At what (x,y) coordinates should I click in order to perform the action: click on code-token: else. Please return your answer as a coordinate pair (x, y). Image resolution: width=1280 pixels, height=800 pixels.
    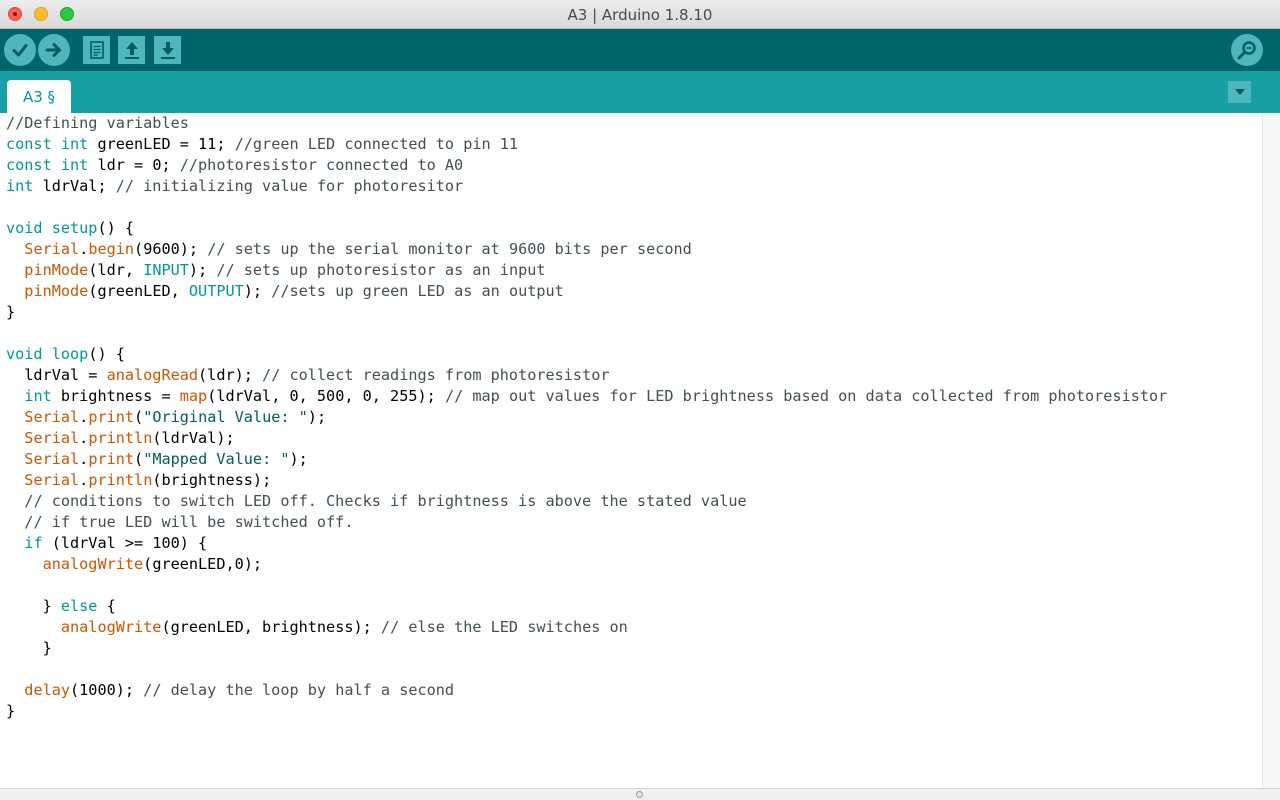
    Looking at the image, I should click on (79, 606).